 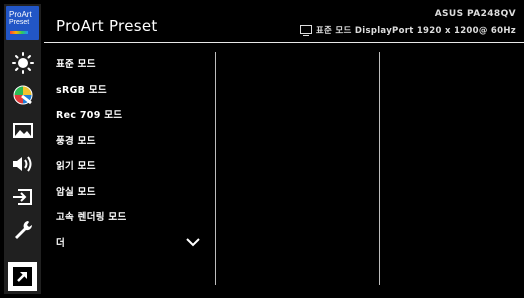 I want to click on monitor-icon, so click(x=305, y=30).